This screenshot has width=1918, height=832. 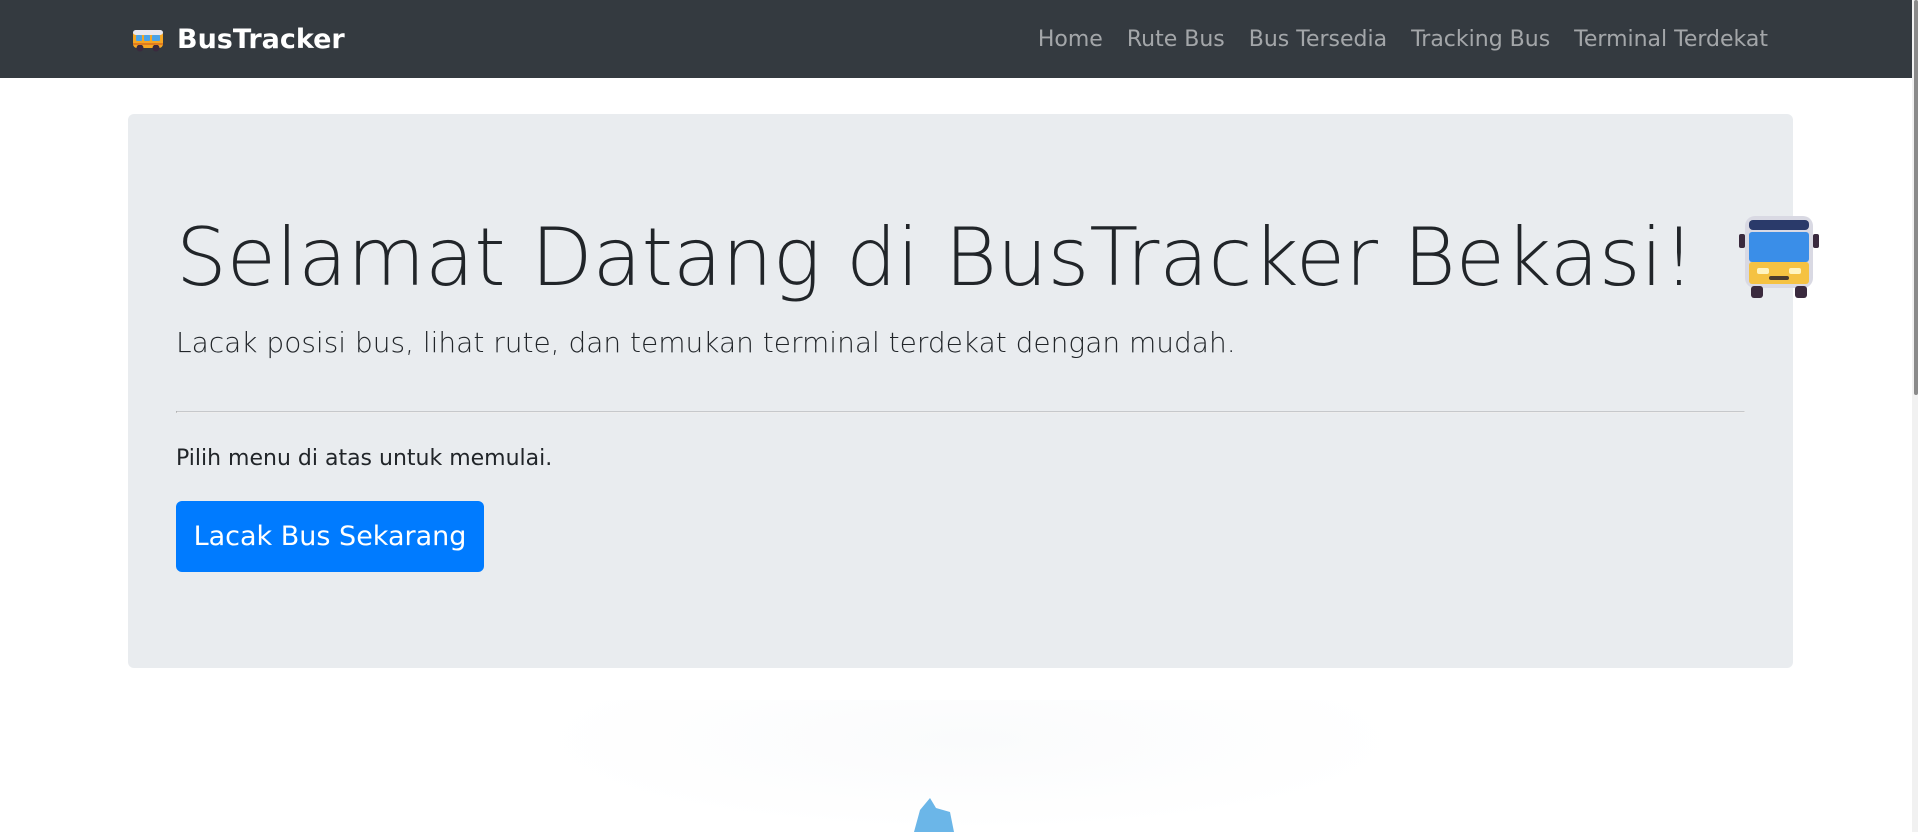 What do you see at coordinates (1916, 197) in the screenshot?
I see `scrollbar-thumb` at bounding box center [1916, 197].